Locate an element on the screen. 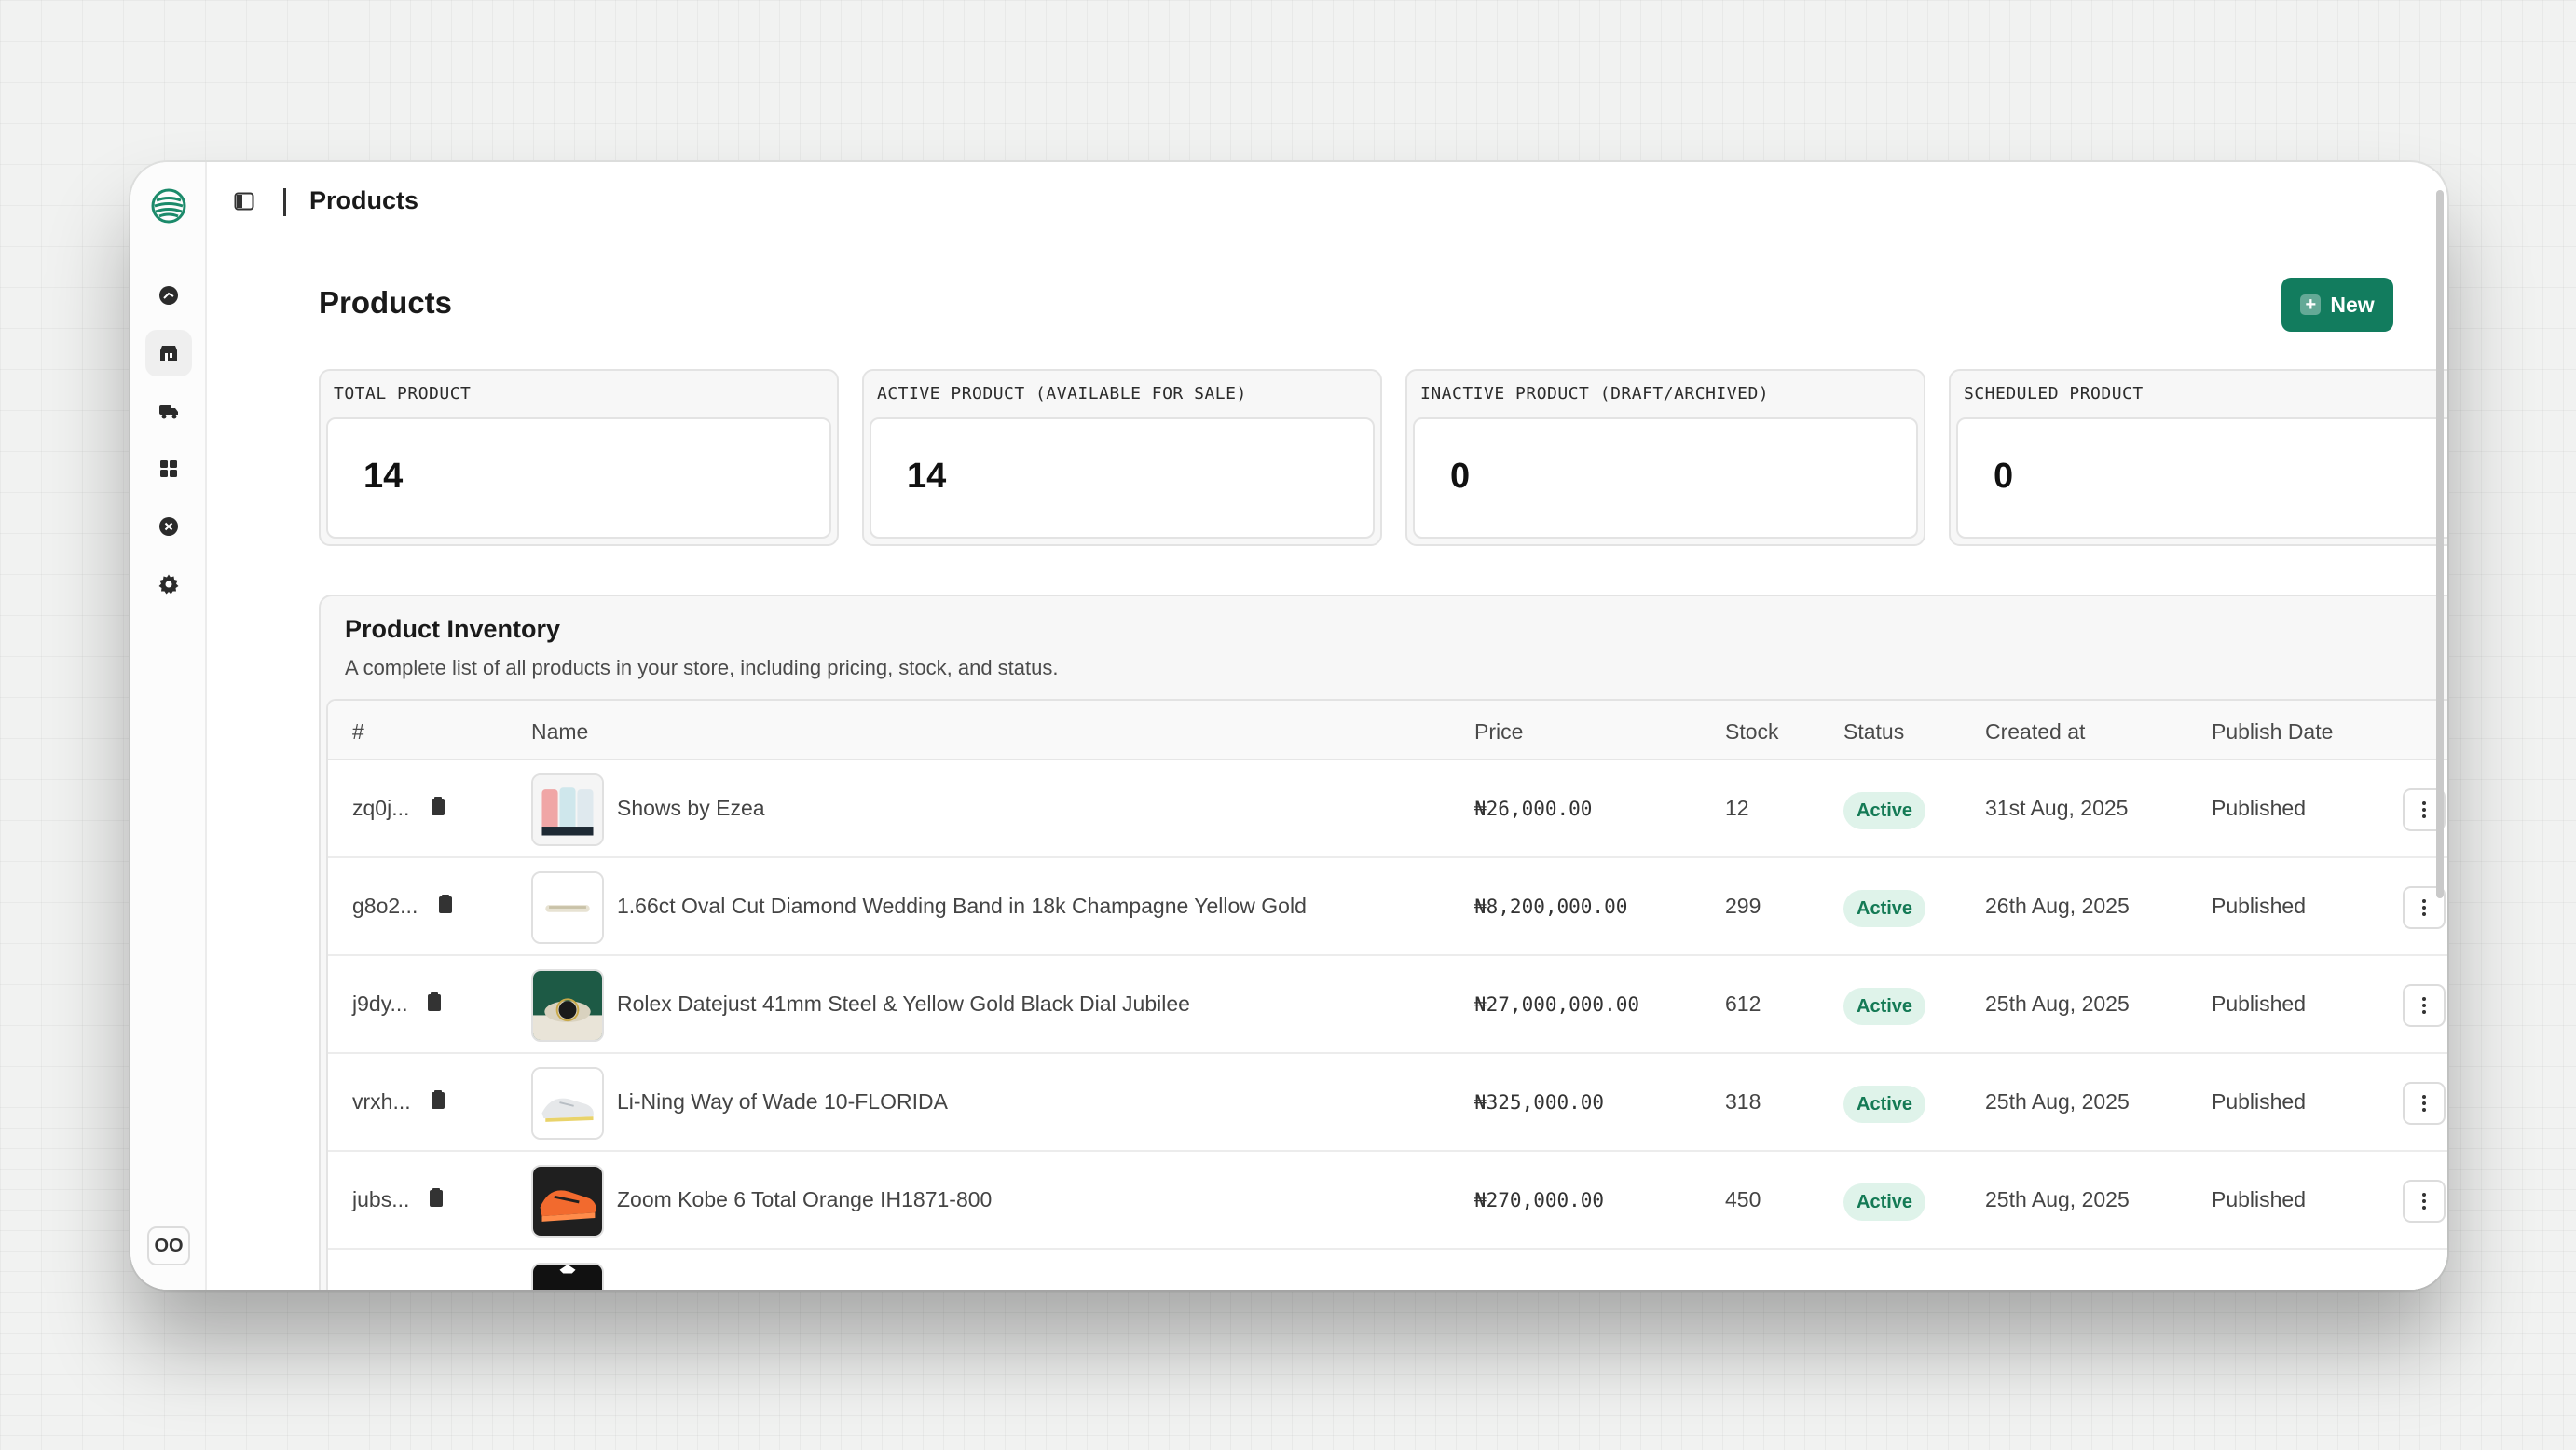  product-price: ₦27,000,000.00 is located at coordinates (1557, 1005).